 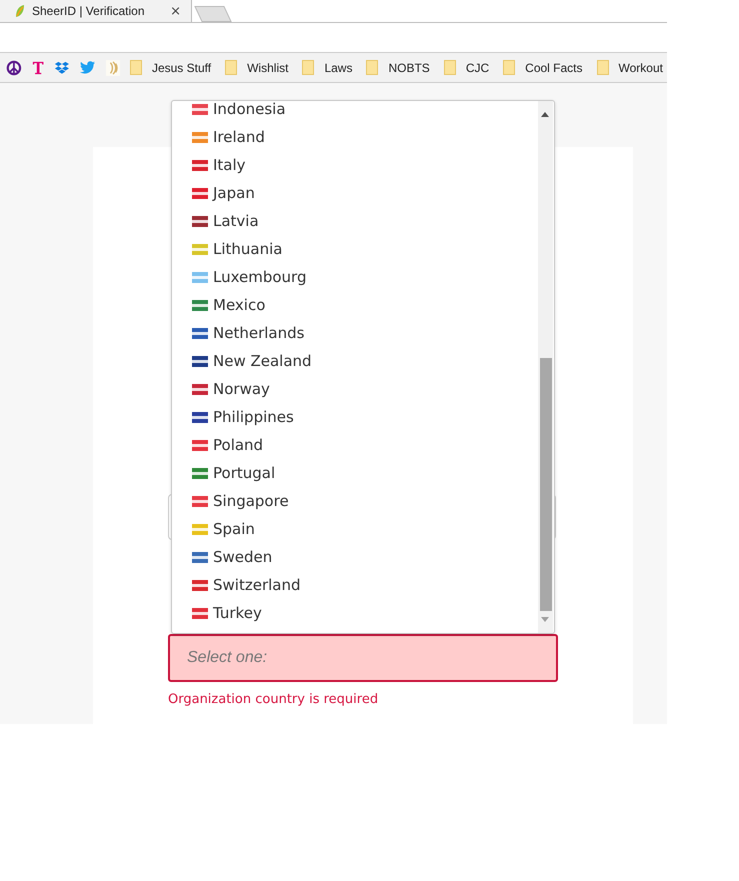 I want to click on bookmark-folder: Jesus Stuff, so click(x=173, y=67).